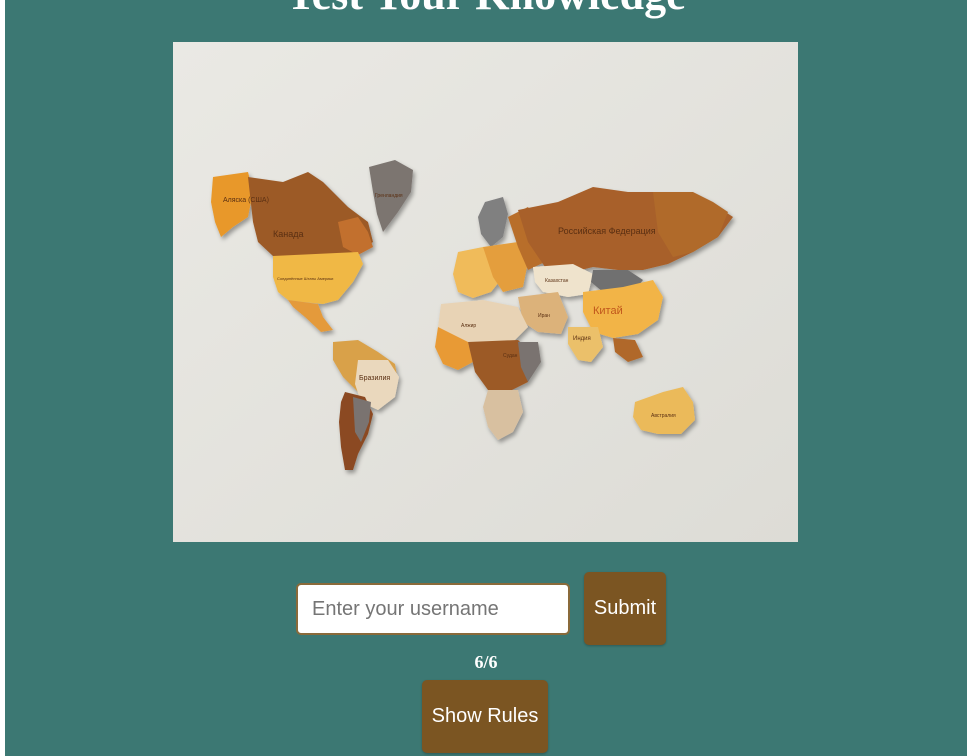 This screenshot has height=756, width=967. Describe the element at coordinates (625, 608) in the screenshot. I see `submit-button: Submit` at that location.